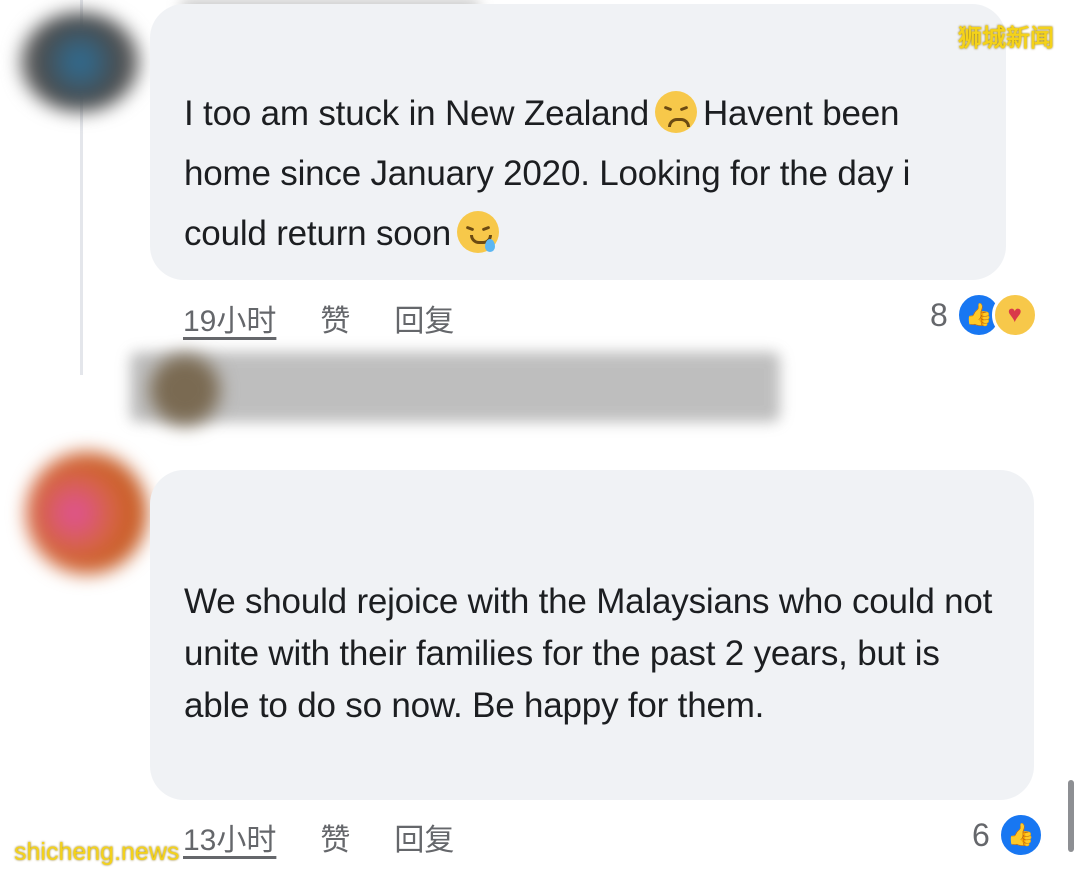 Image resolution: width=1080 pixels, height=870 pixels. I want to click on disappointed-face-emoji, so click(675, 112).